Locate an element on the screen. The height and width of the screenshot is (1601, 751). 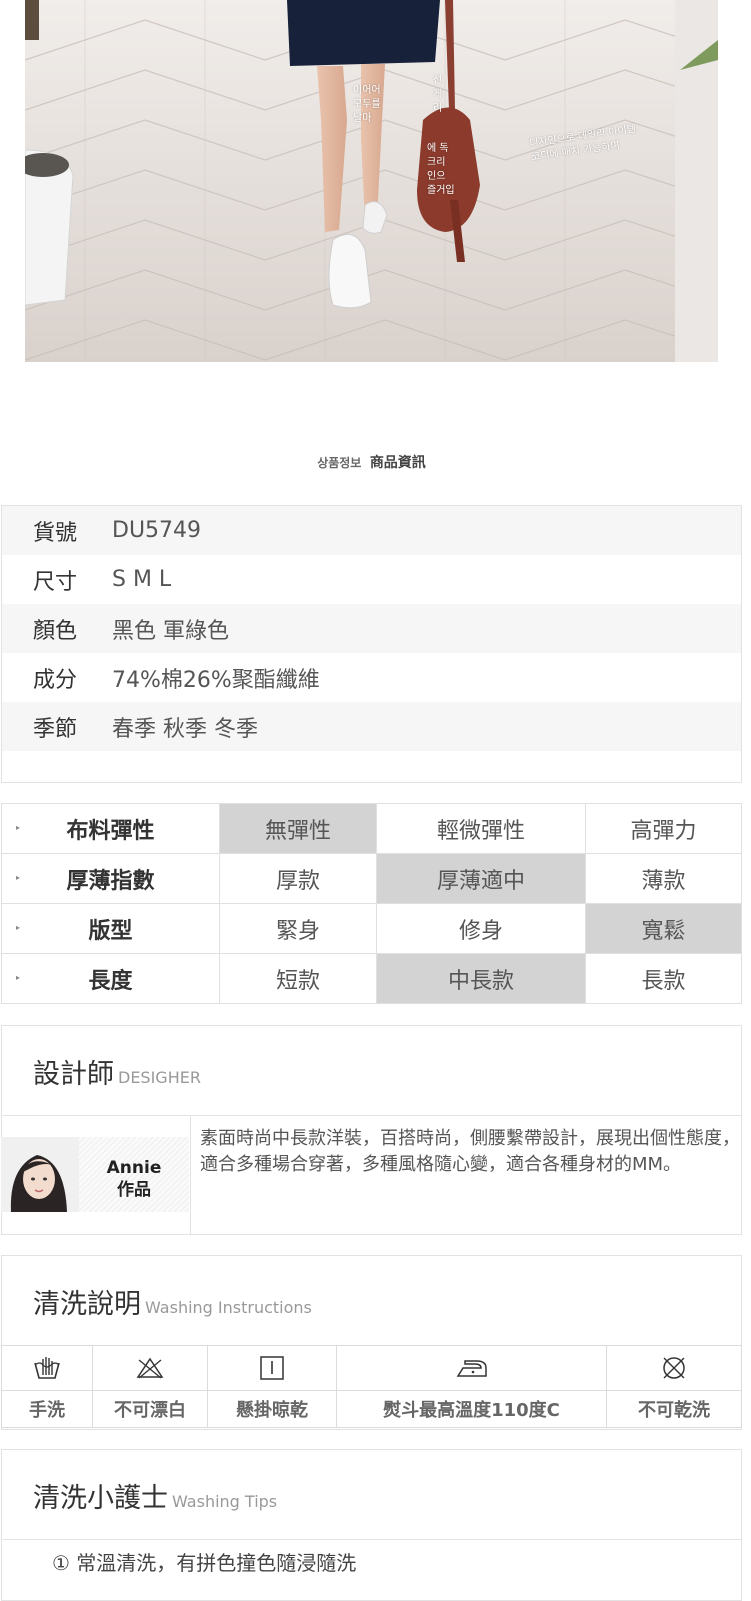
fabric-option: 薄款 is located at coordinates (663, 878).